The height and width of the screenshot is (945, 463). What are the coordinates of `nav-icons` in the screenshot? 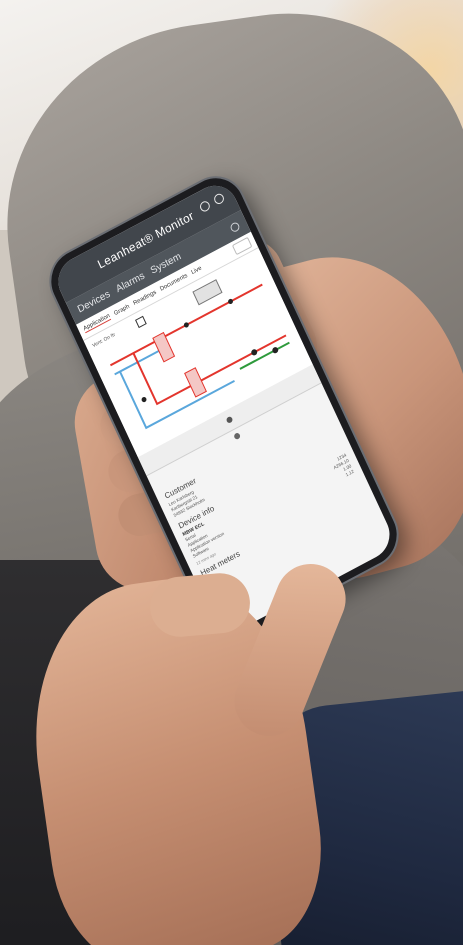 It's located at (234, 226).